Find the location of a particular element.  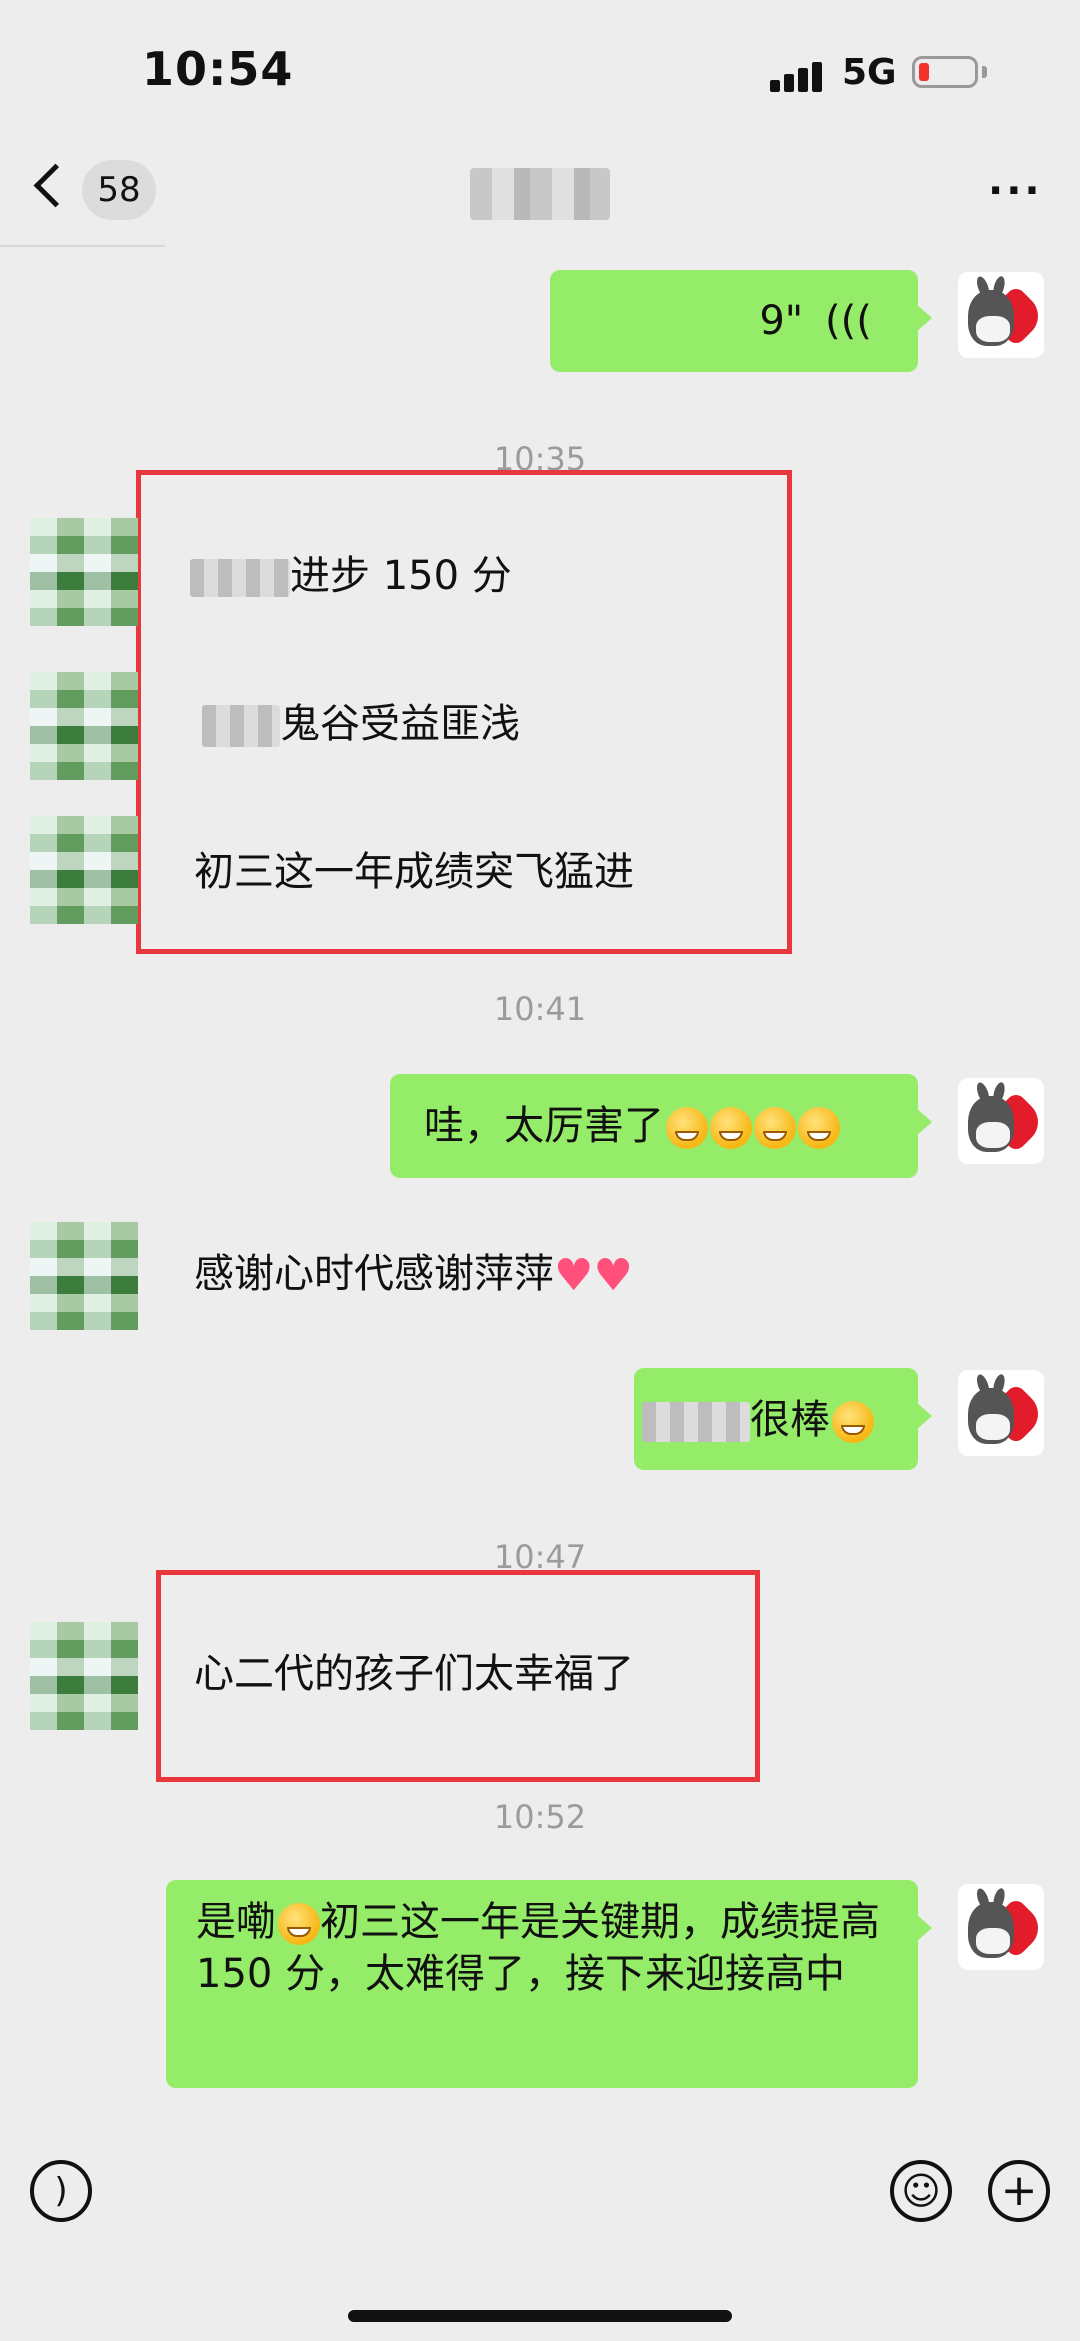

home-indicator is located at coordinates (540, 2316).